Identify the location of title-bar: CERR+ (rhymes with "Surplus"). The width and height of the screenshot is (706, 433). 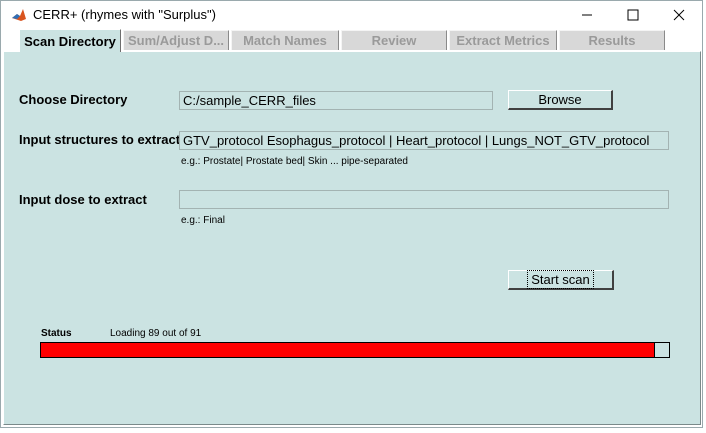
(351, 15).